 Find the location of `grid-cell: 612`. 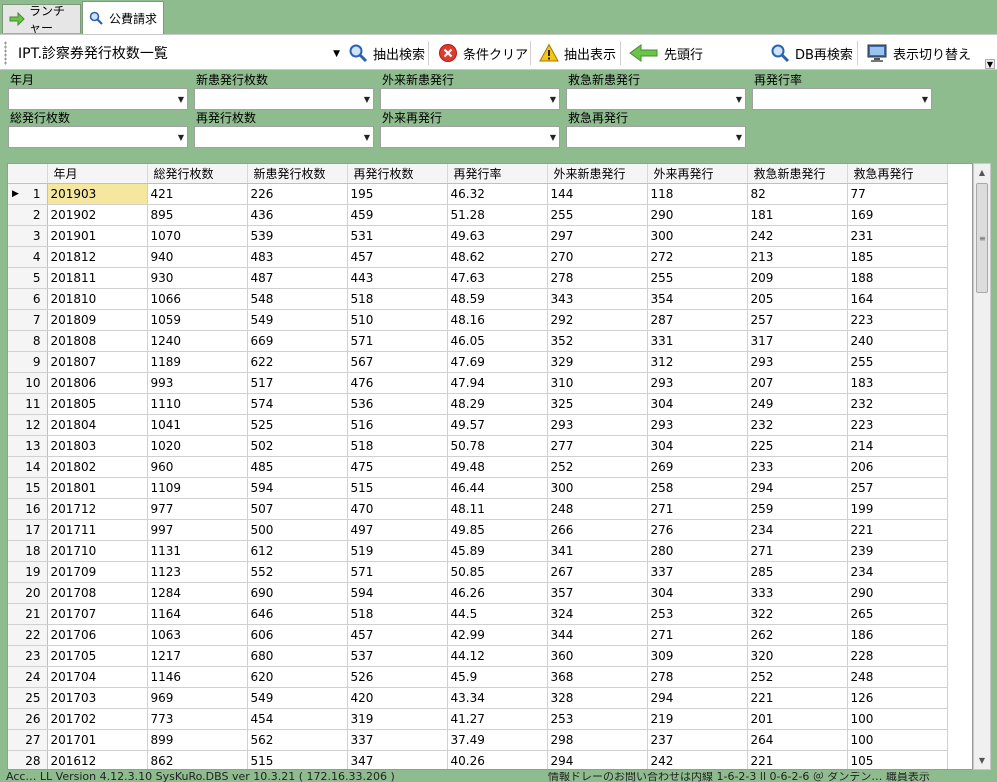

grid-cell: 612 is located at coordinates (297, 551).